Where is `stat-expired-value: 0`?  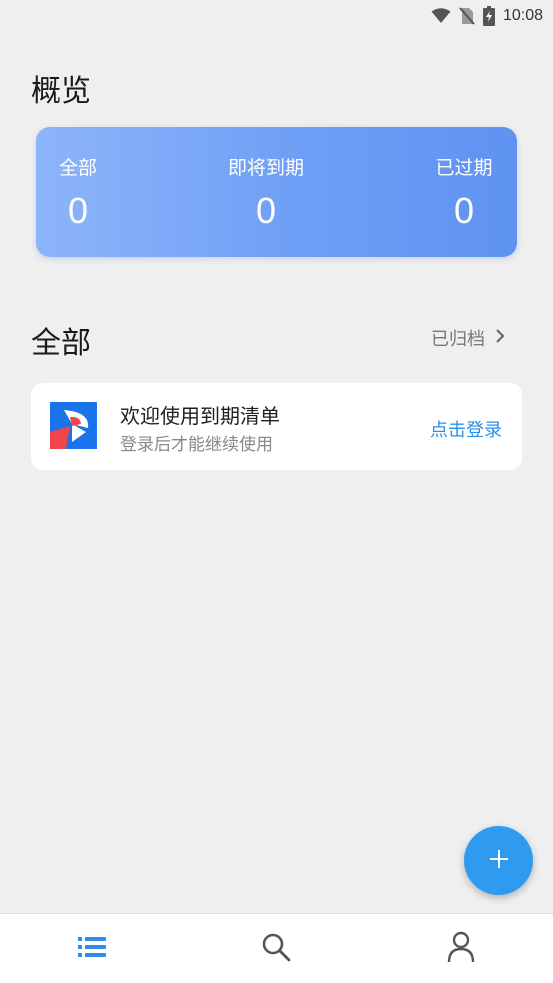 stat-expired-value: 0 is located at coordinates (464, 210).